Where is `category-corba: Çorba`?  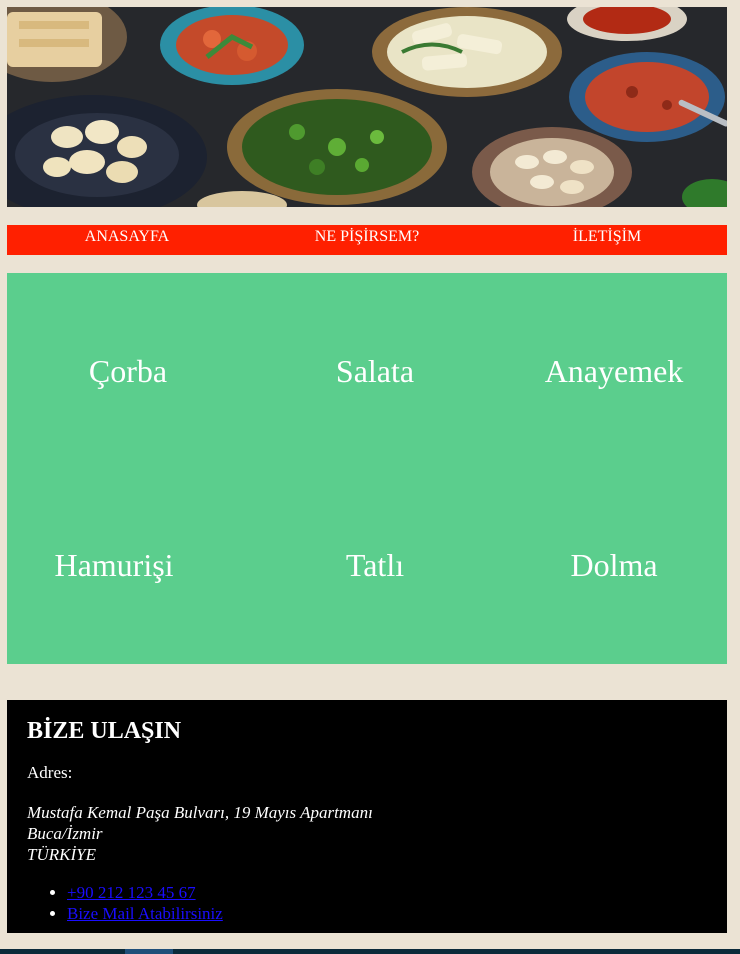 category-corba: Çorba is located at coordinates (128, 371).